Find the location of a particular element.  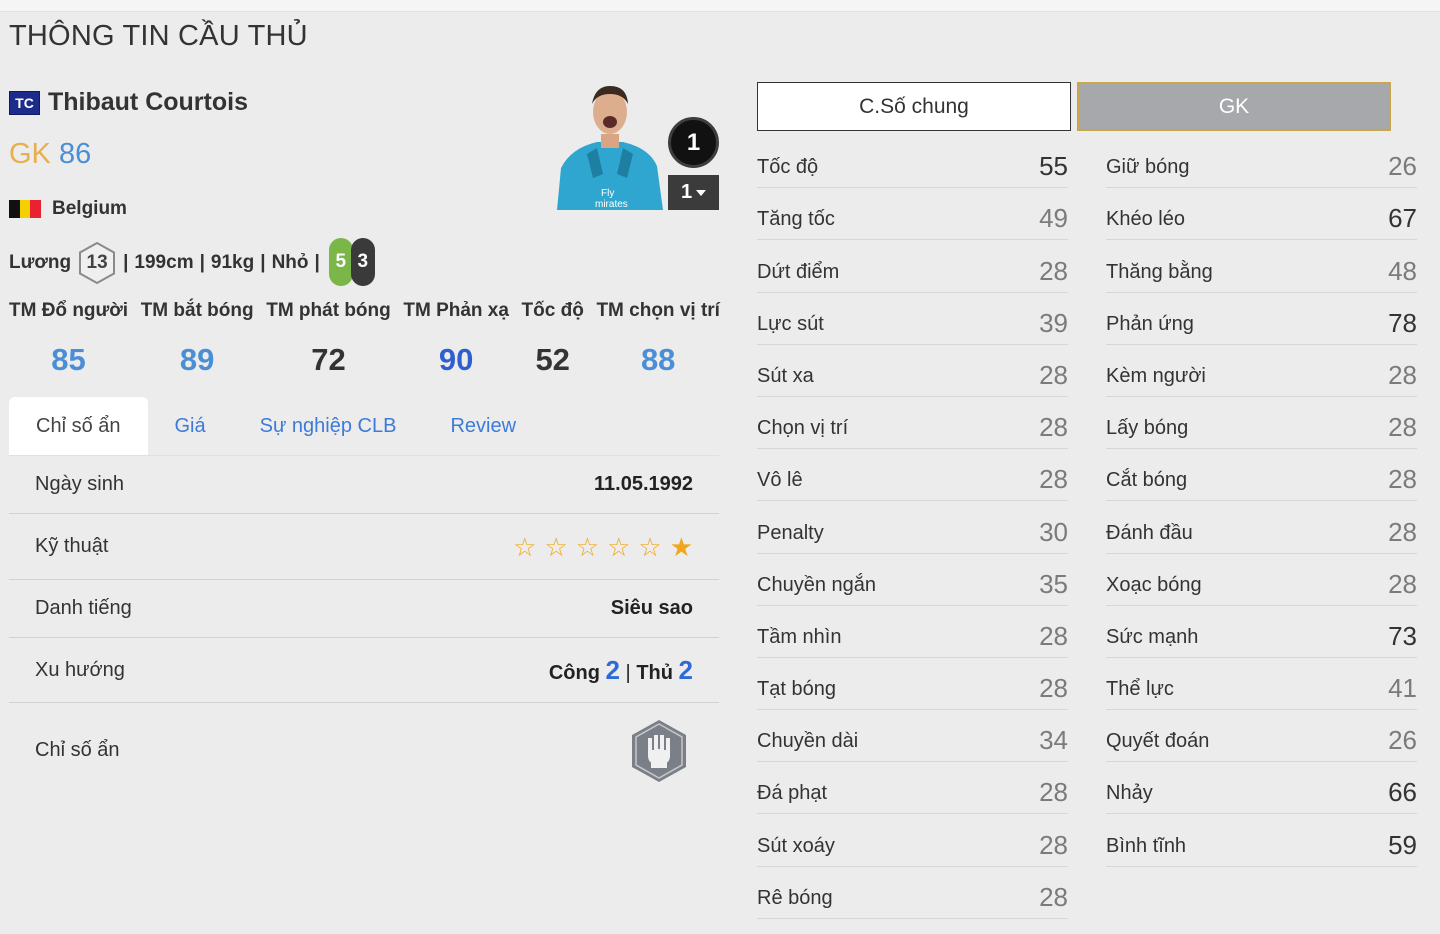

hidden-stats-label: Chỉ số ẩn is located at coordinates (77, 750).